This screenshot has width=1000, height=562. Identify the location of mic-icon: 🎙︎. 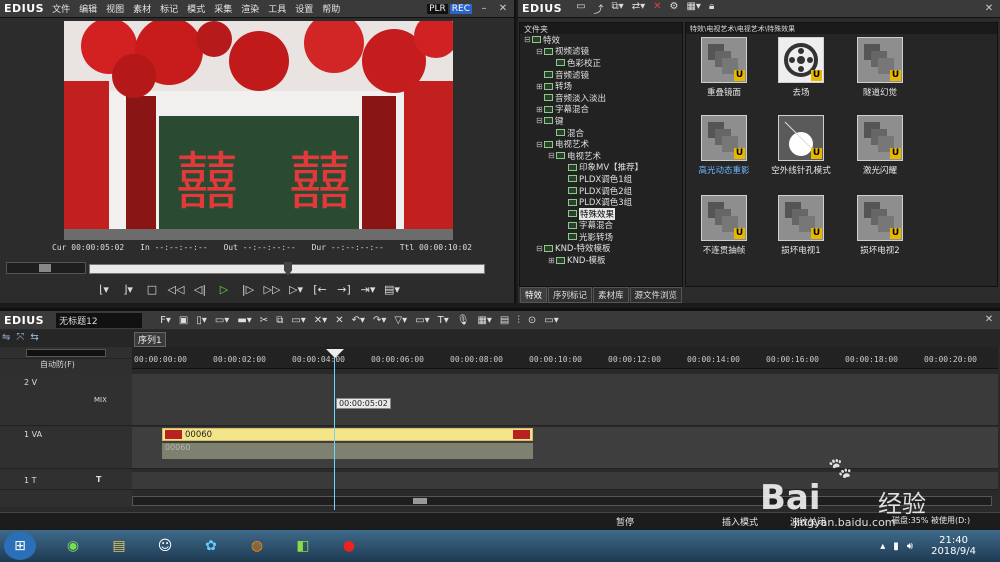
(463, 320).